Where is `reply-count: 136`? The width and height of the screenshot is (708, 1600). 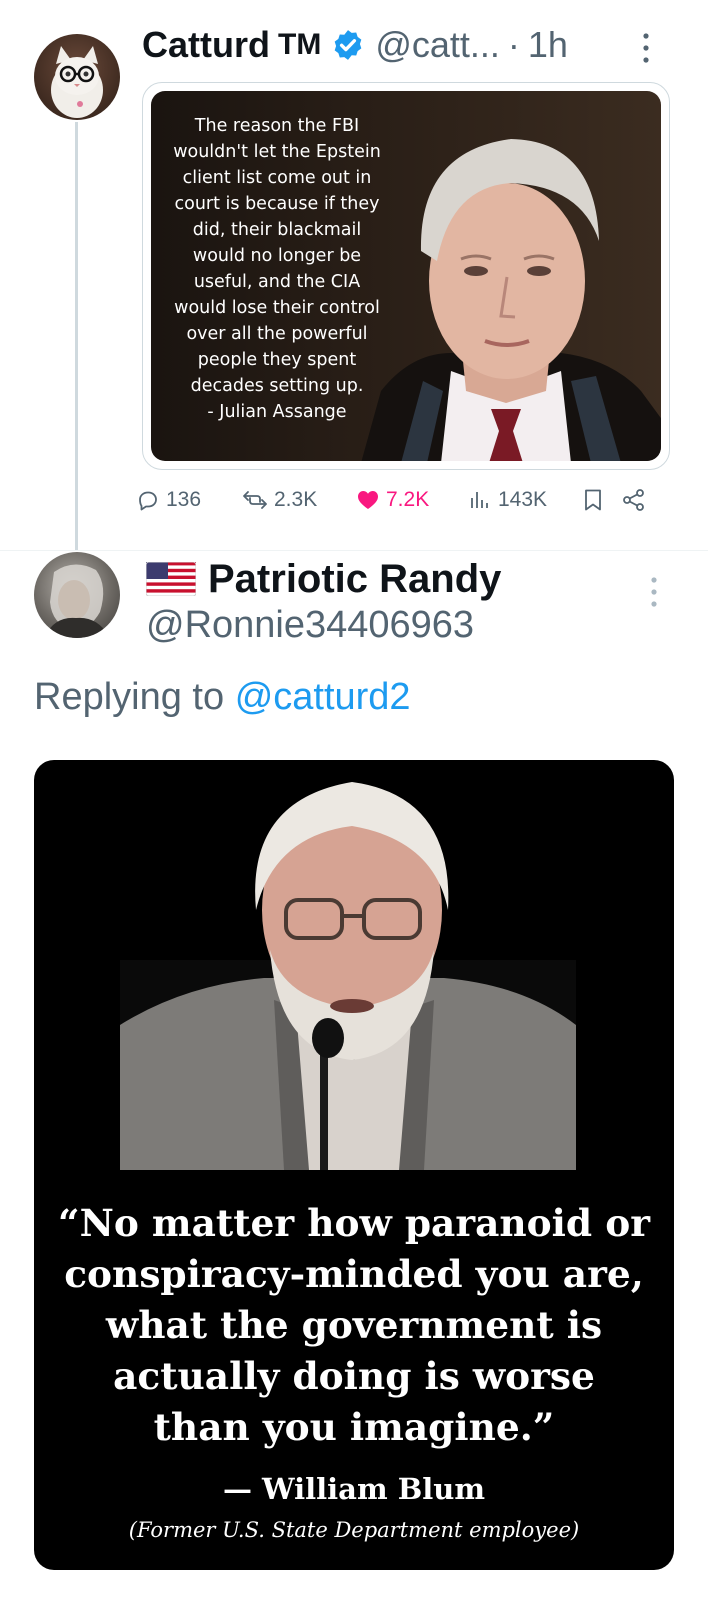 reply-count: 136 is located at coordinates (184, 499).